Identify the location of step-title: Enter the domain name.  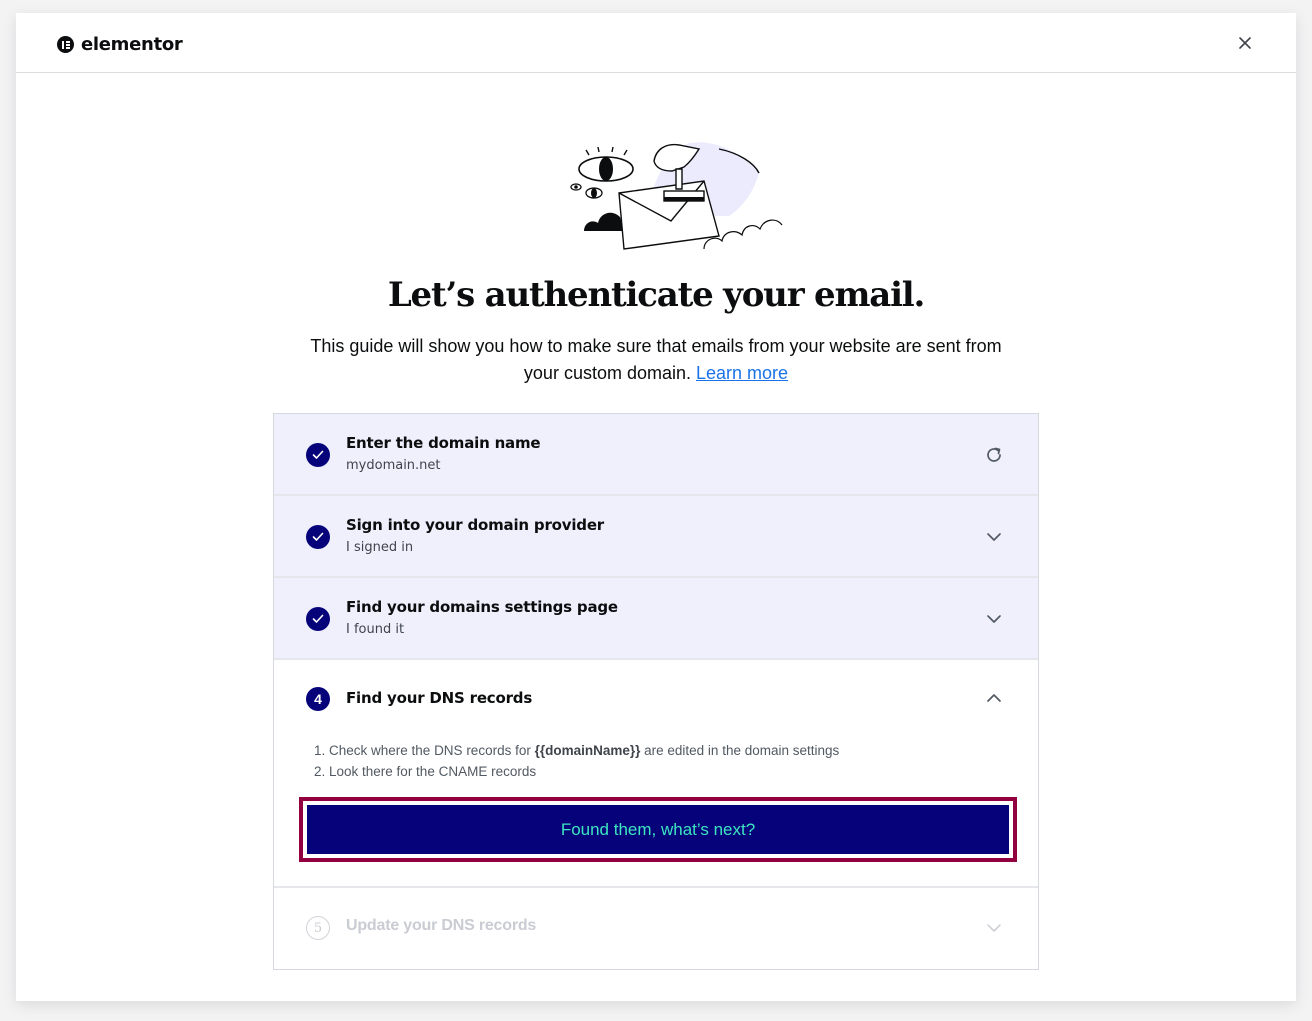
(443, 443).